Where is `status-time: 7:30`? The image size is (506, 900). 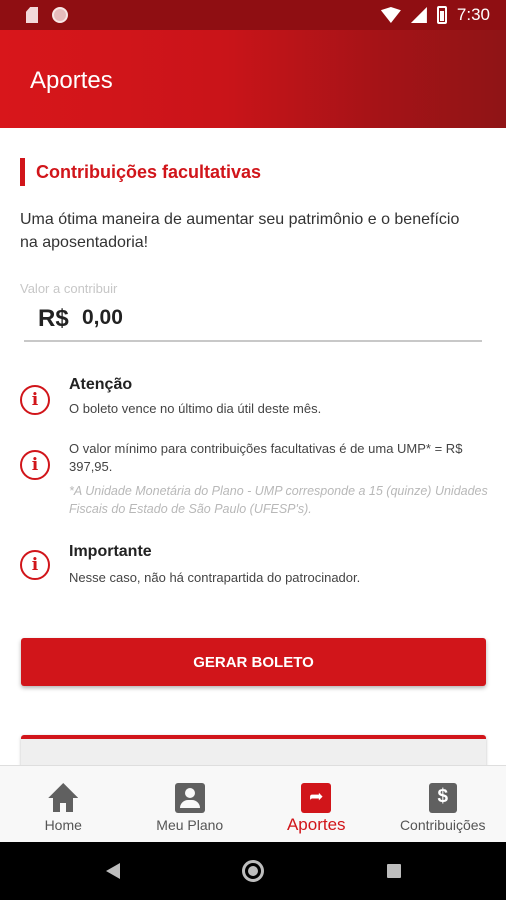 status-time: 7:30 is located at coordinates (473, 14).